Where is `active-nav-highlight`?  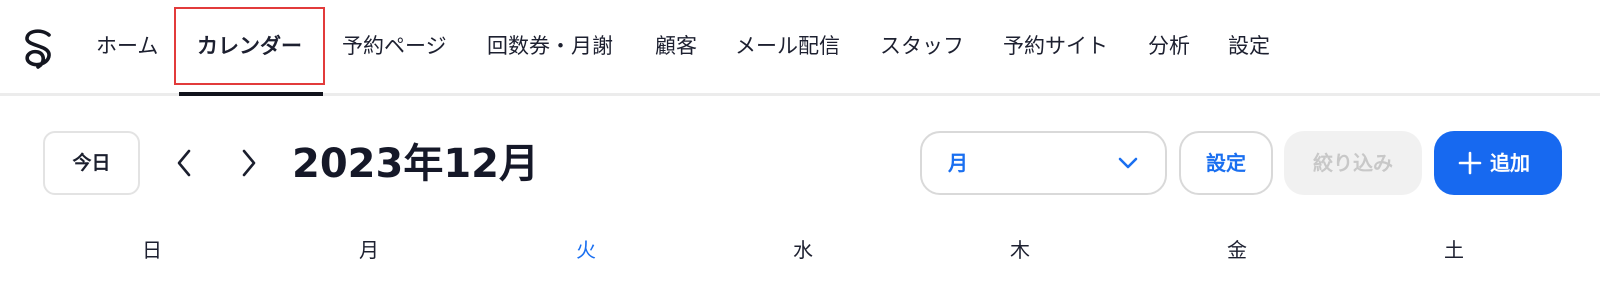
active-nav-highlight is located at coordinates (249, 46).